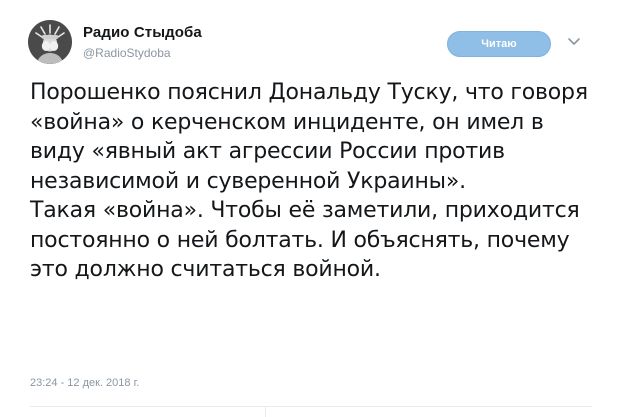  I want to click on statue-avatar-icon, so click(50, 42).